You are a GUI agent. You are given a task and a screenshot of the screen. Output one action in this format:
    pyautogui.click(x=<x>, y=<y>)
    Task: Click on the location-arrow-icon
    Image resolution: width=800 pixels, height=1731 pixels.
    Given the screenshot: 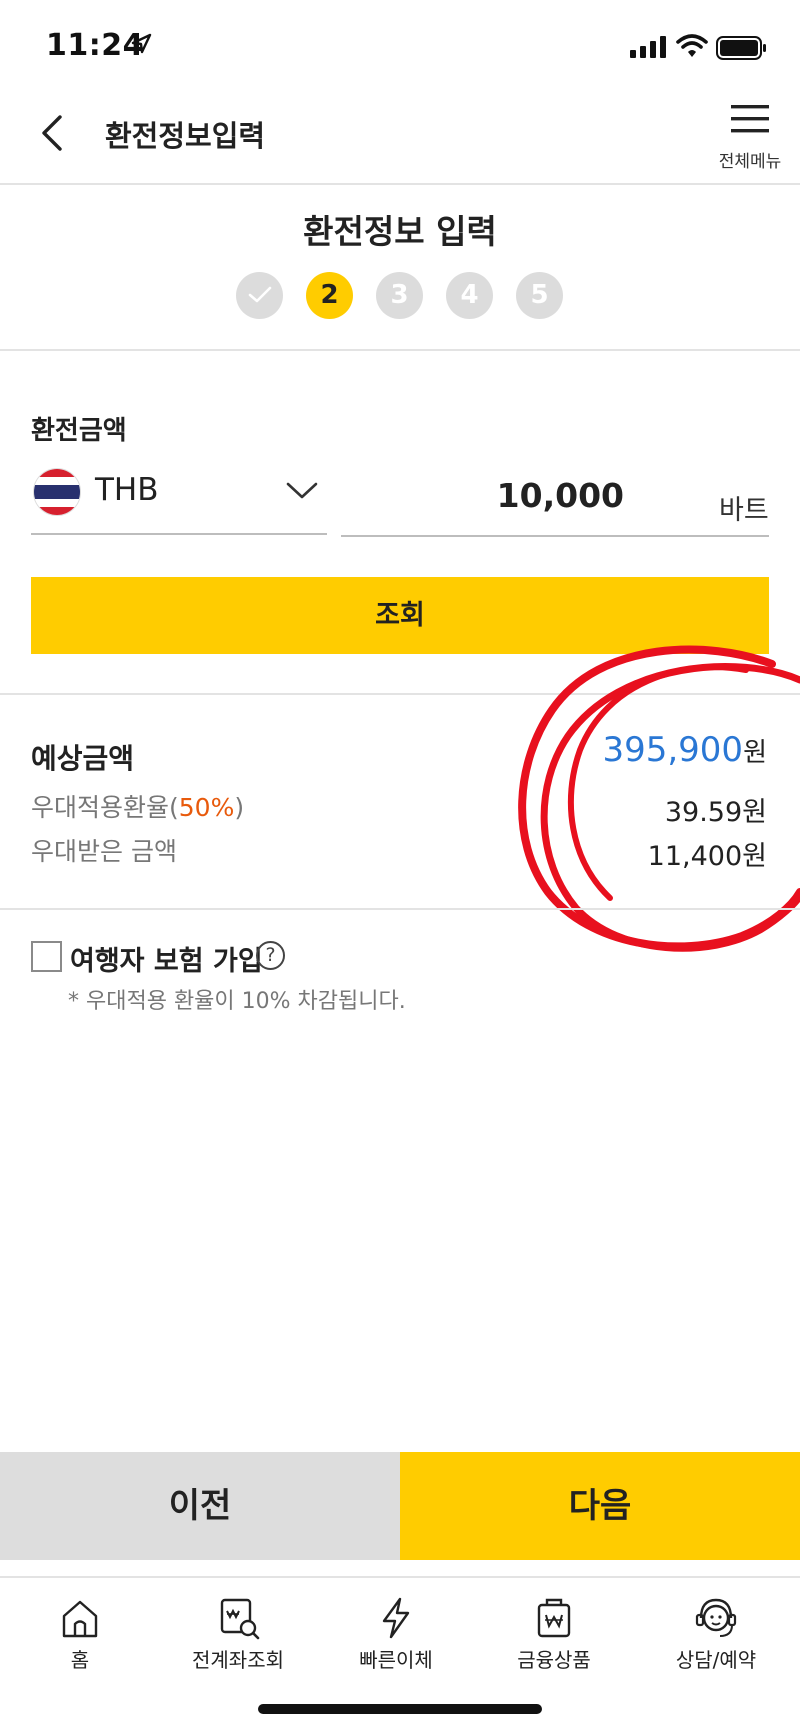 What is the action you would take?
    pyautogui.click(x=141, y=46)
    